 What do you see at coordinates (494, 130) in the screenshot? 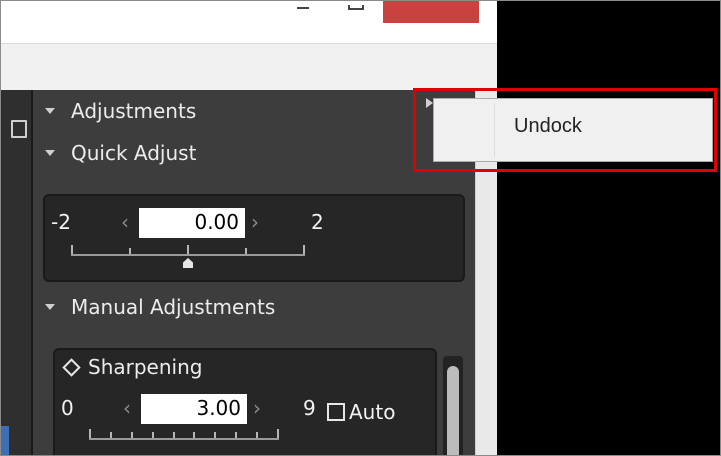
I see `context-menu-gutter` at bounding box center [494, 130].